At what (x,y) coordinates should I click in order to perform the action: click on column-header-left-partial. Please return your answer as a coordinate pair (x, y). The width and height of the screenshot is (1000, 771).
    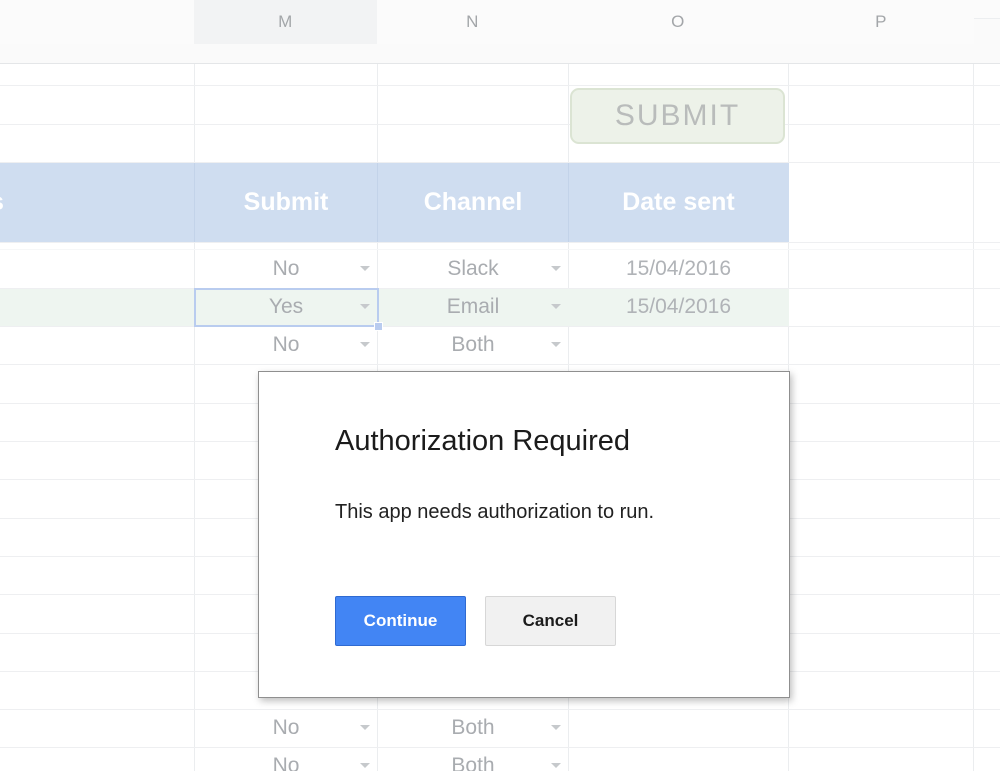
    Looking at the image, I should click on (97, 22).